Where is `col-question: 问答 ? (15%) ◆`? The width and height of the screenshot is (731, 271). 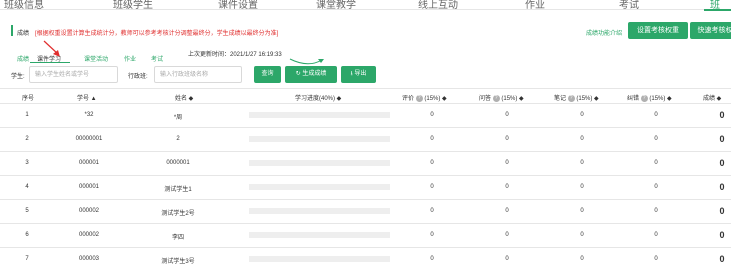 col-question: 问答 ? (15%) ◆ is located at coordinates (501, 97).